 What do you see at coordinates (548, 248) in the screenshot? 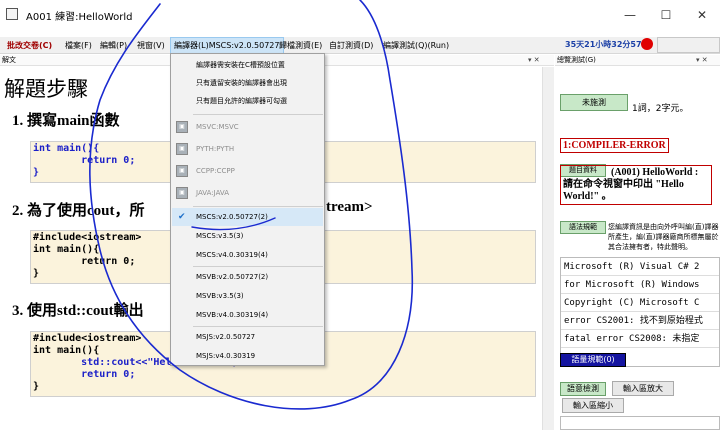
I see `left-panel-scrollbar` at bounding box center [548, 248].